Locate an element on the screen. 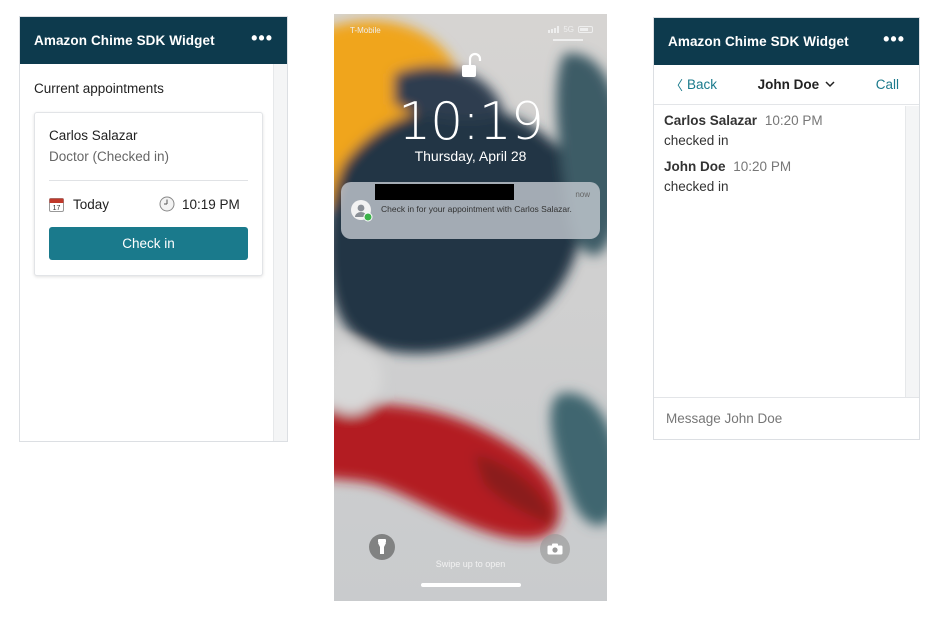 This screenshot has height=622, width=947. message-input is located at coordinates (786, 418).